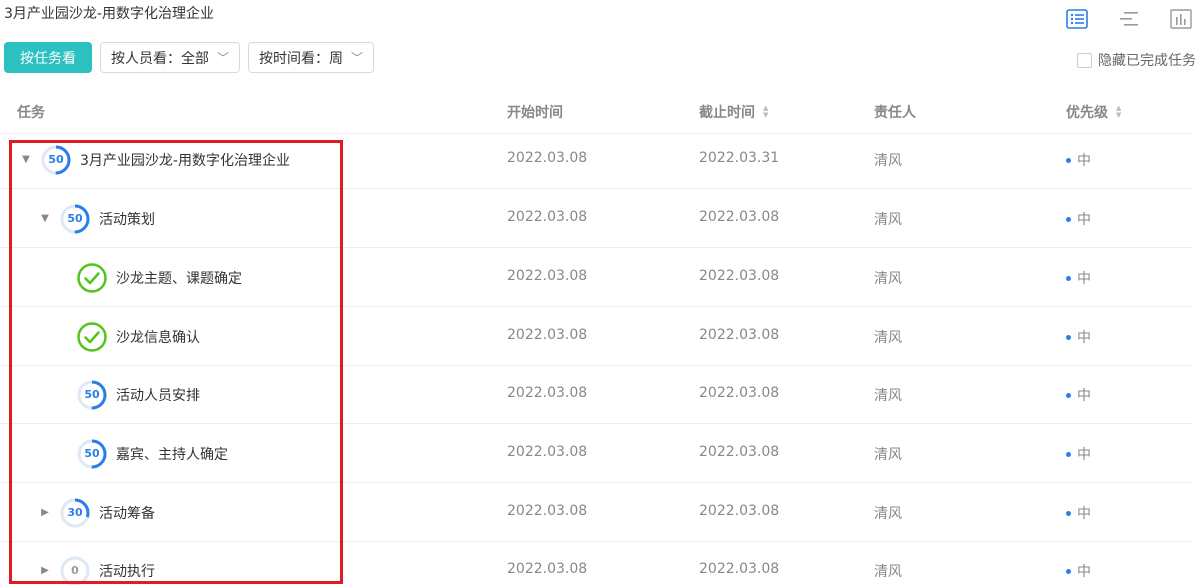 The image size is (1200, 585). Describe the element at coordinates (1084, 60) in the screenshot. I see `hide-completed-checkbox` at that location.